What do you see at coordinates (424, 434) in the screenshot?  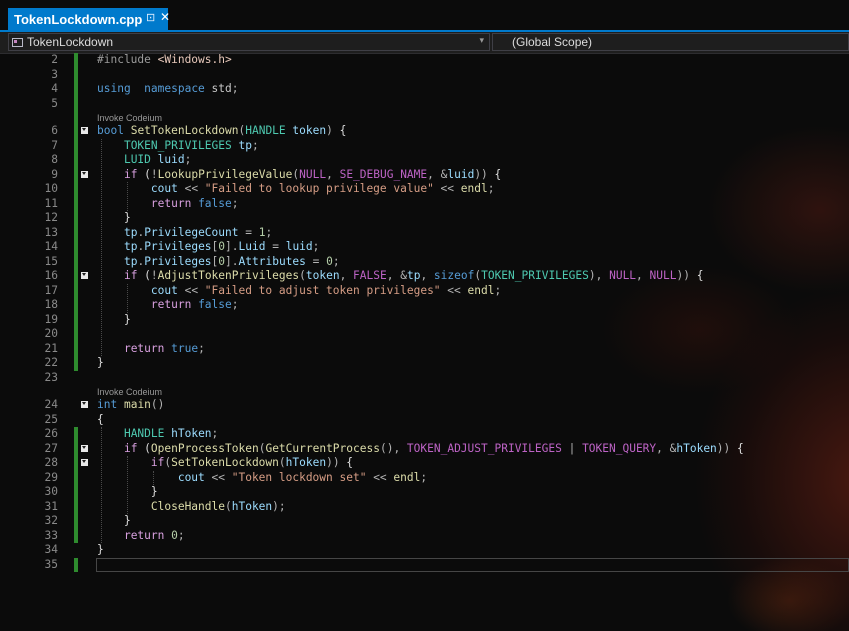 I see `code-line: 26 HANDLE hToken;` at bounding box center [424, 434].